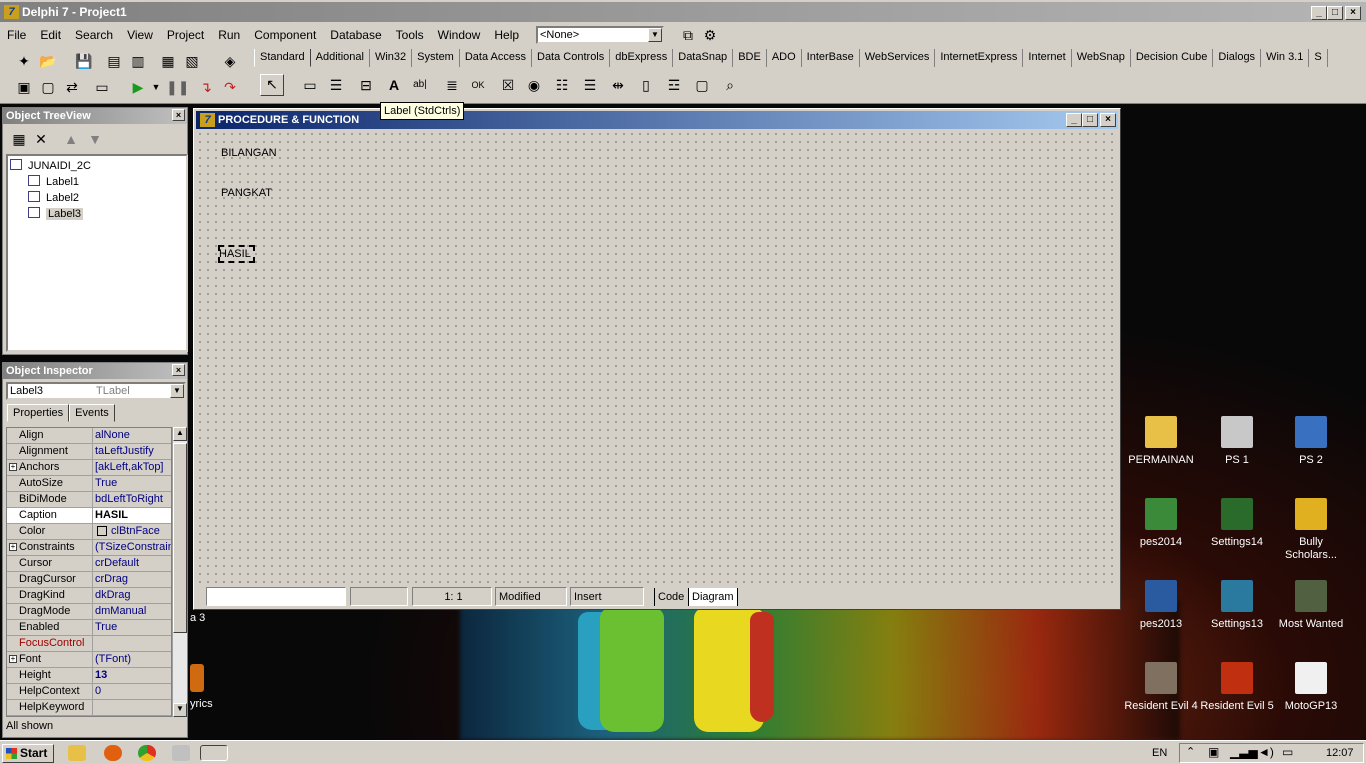  What do you see at coordinates (133, 691) in the screenshot?
I see `property-value: 0` at bounding box center [133, 691].